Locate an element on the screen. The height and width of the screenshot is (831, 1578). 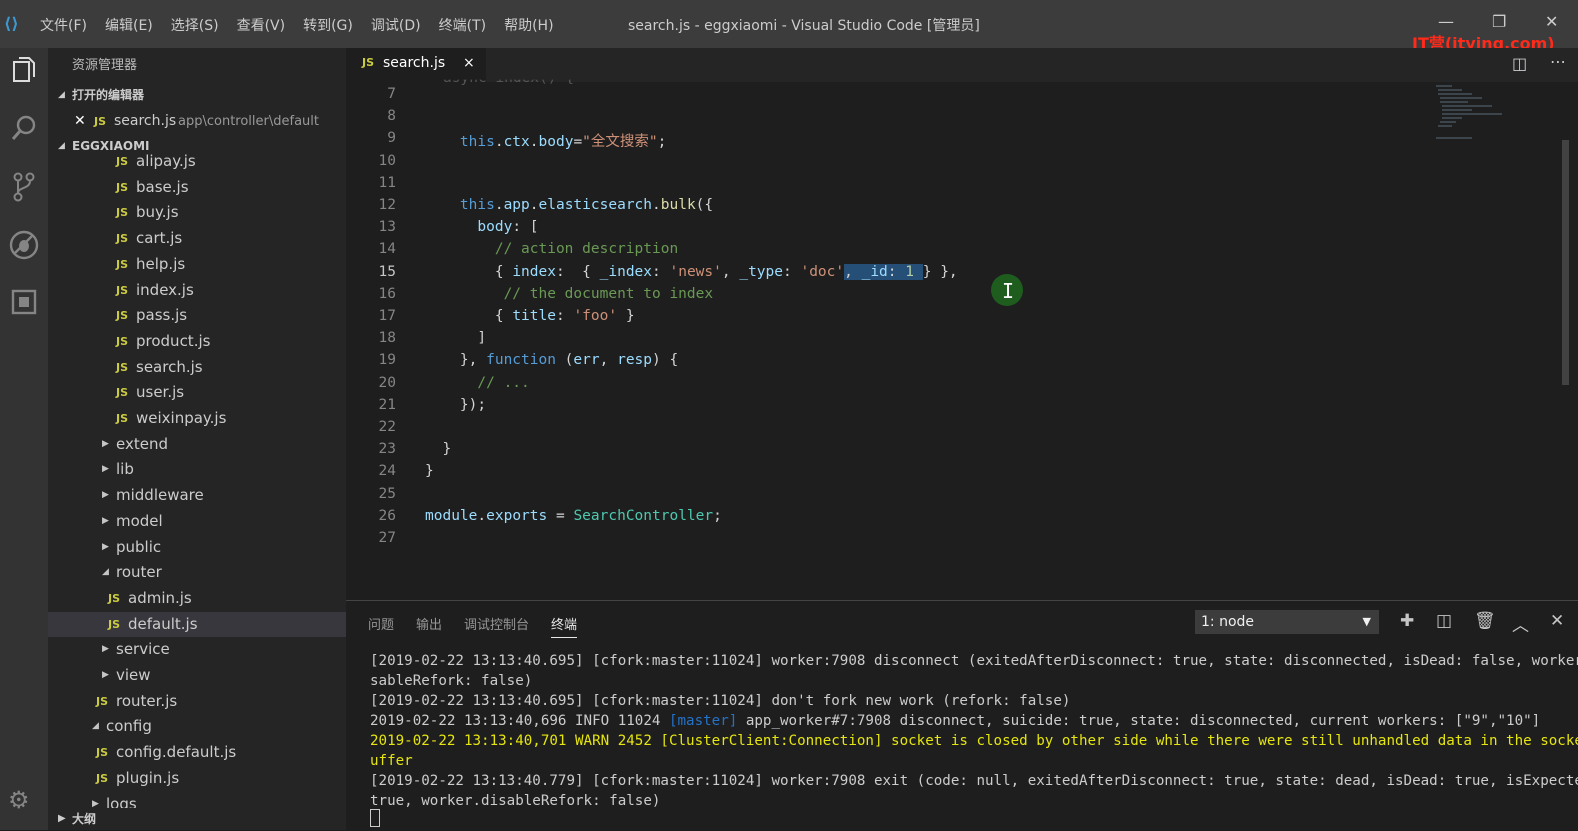
terminal-line: true, worker.disableRefork: false) is located at coordinates (515, 801).